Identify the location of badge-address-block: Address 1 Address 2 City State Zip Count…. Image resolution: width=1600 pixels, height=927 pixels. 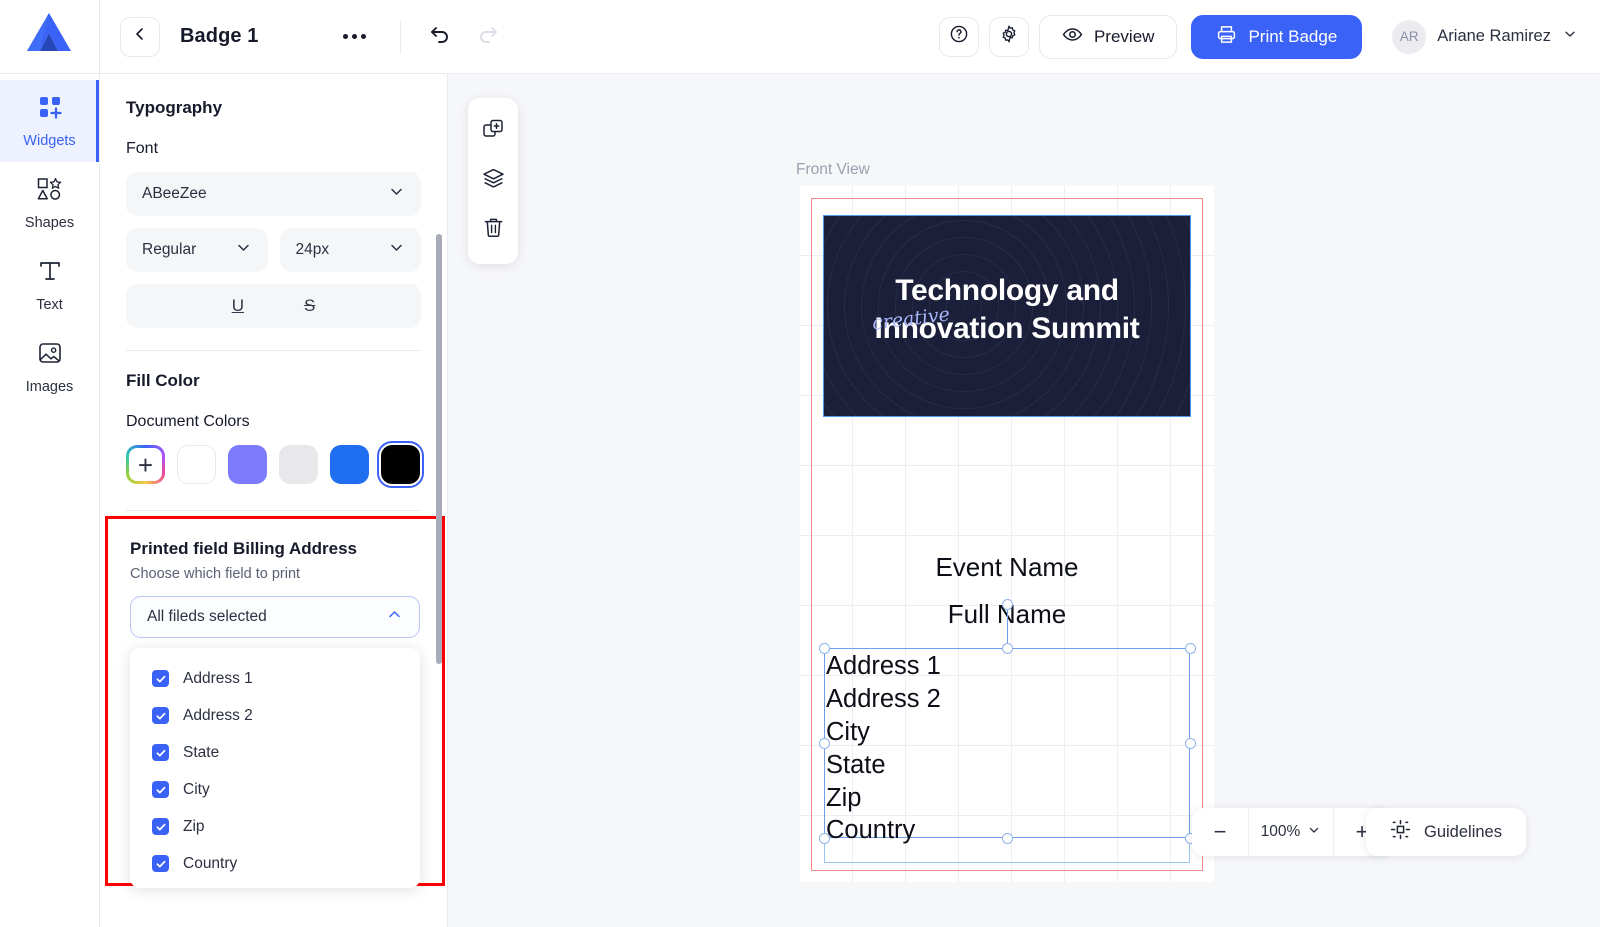
(1006, 748).